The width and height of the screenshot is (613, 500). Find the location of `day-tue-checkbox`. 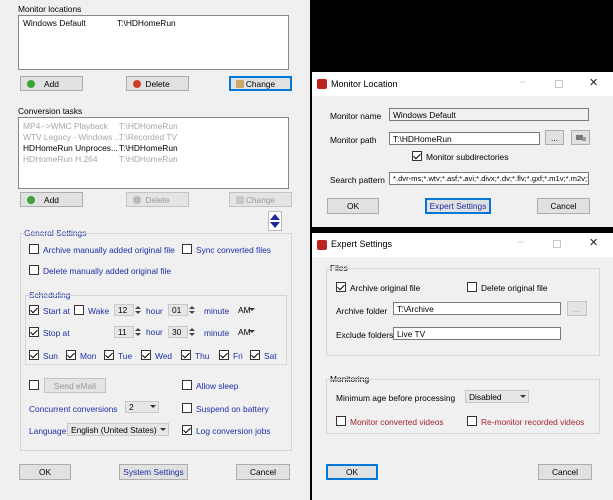

day-tue-checkbox is located at coordinates (109, 355).